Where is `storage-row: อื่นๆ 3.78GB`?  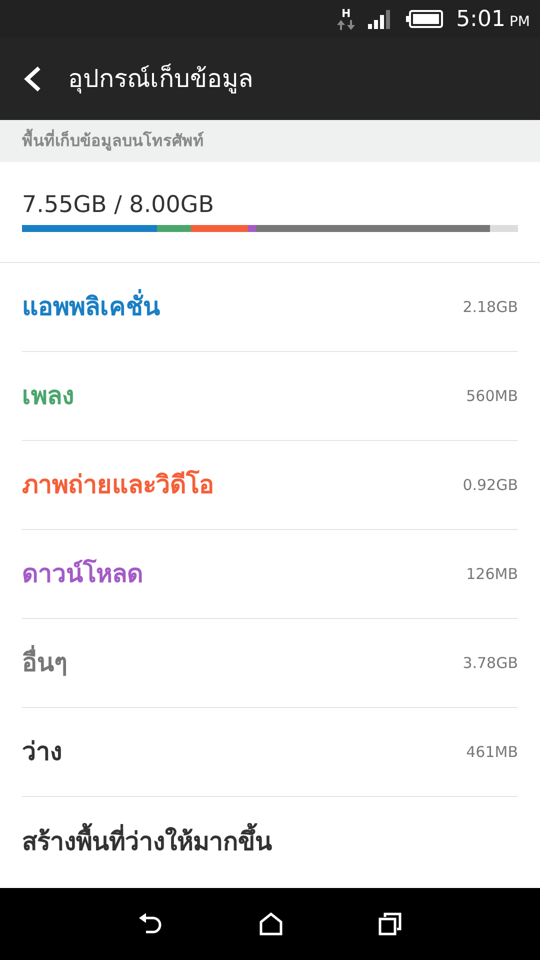
storage-row: อื่นๆ 3.78GB is located at coordinates (270, 663).